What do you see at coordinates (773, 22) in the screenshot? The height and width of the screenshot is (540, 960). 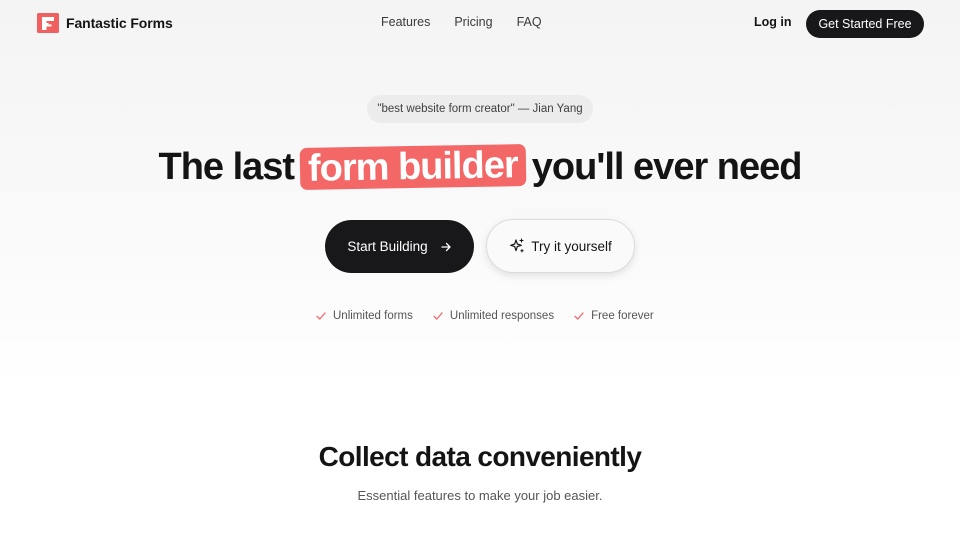 I see `login-link: Log in` at bounding box center [773, 22].